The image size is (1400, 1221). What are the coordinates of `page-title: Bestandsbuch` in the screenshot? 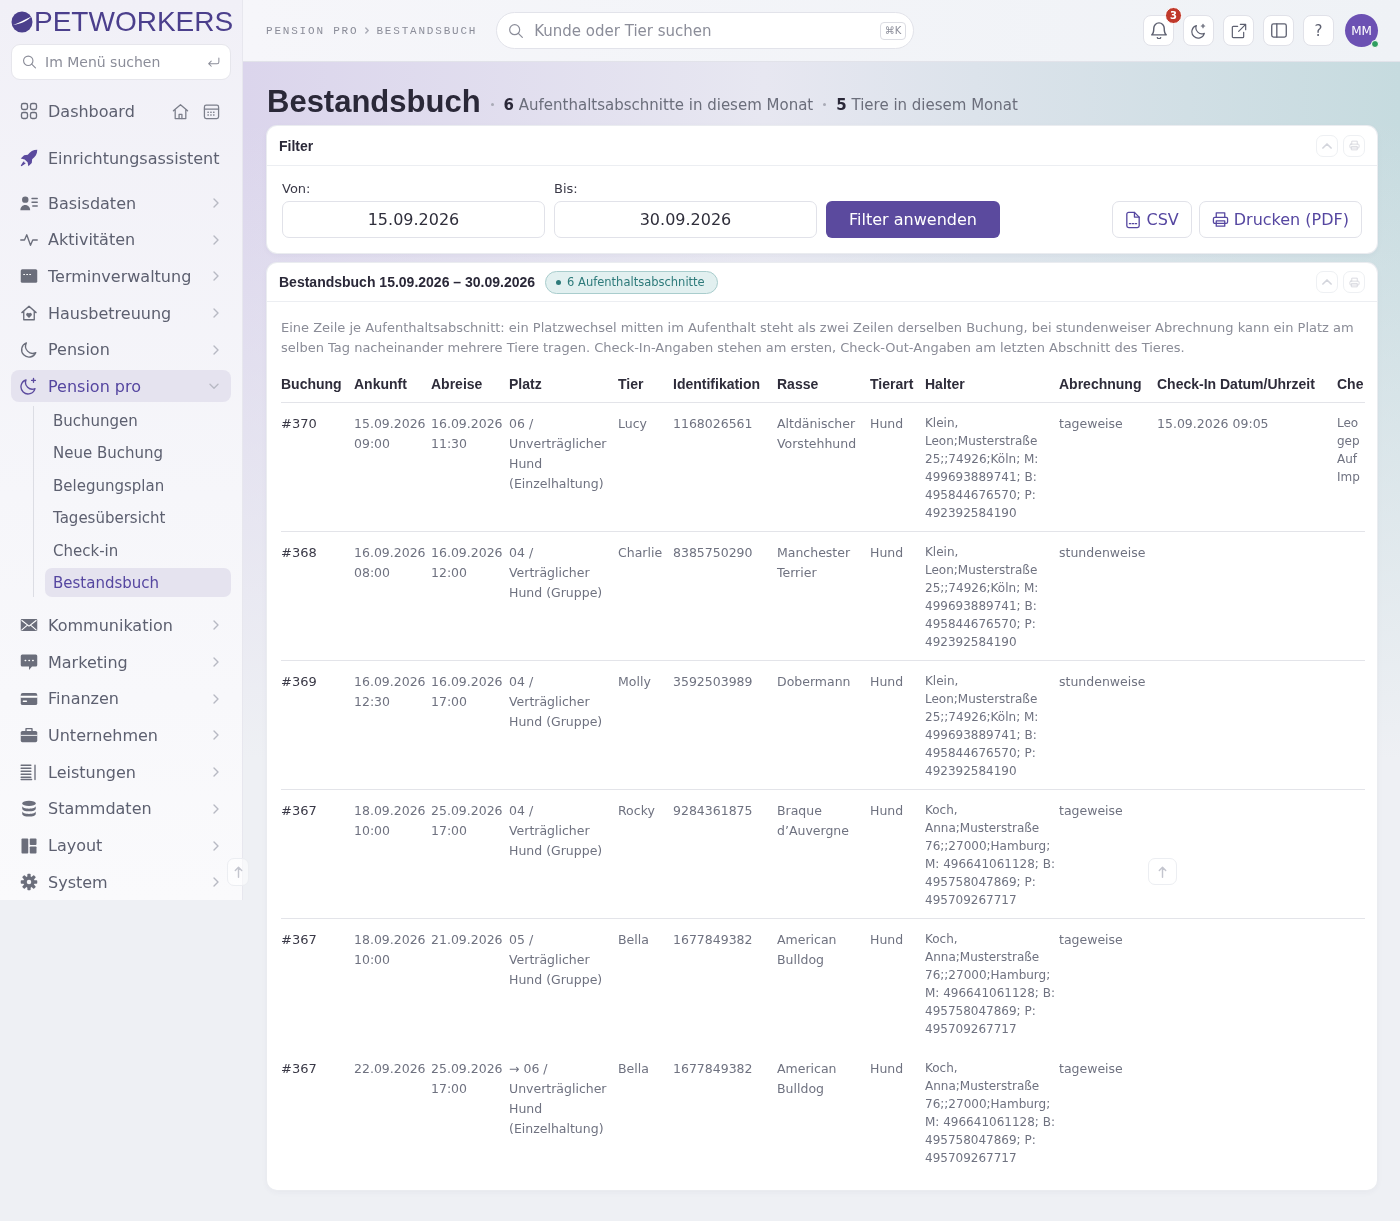 It's located at (374, 101).